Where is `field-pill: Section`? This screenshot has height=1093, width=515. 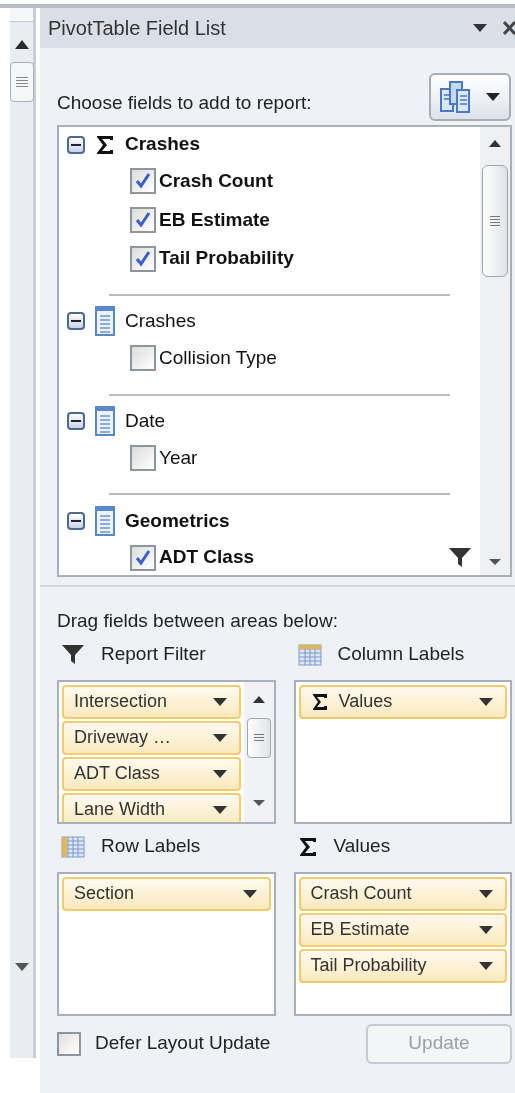 field-pill: Section is located at coordinates (166, 893).